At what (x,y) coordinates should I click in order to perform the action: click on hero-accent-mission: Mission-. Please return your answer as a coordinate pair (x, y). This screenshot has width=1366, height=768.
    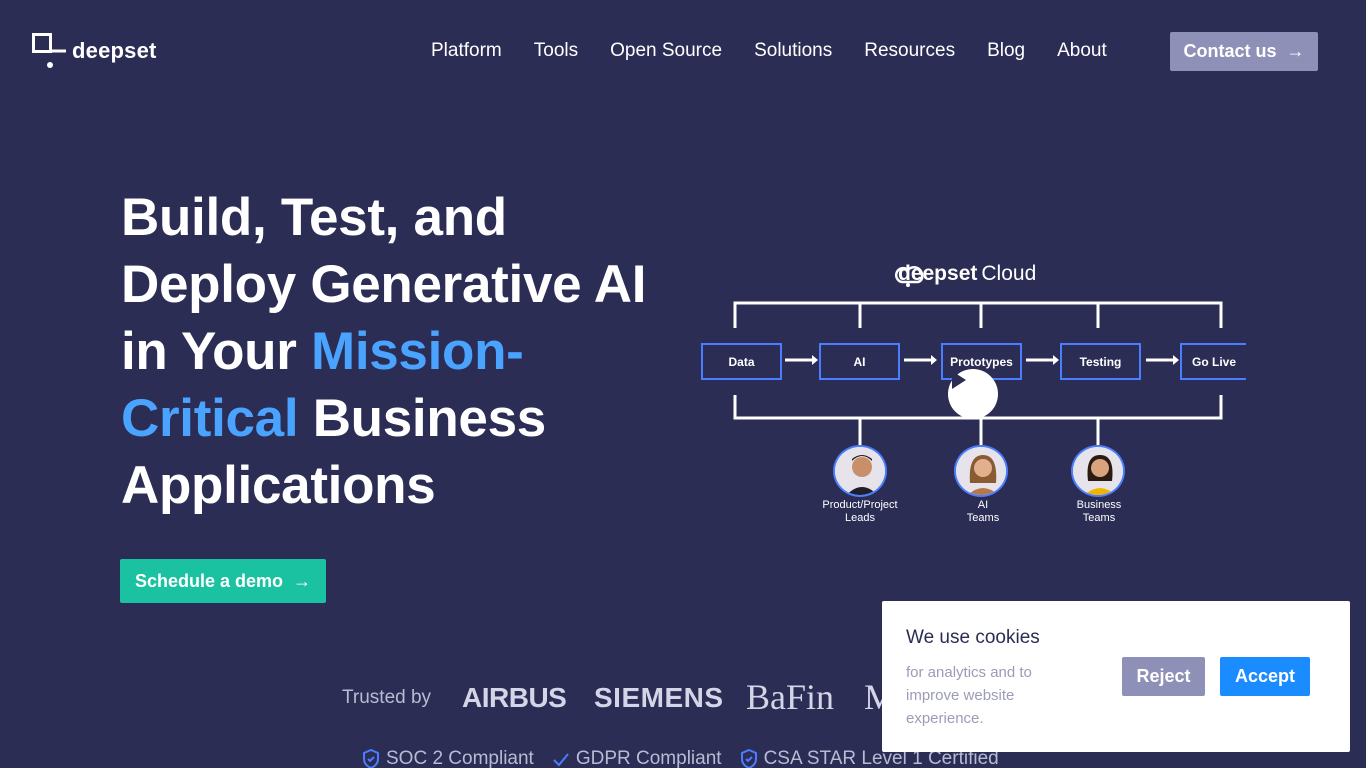
    Looking at the image, I should click on (417, 351).